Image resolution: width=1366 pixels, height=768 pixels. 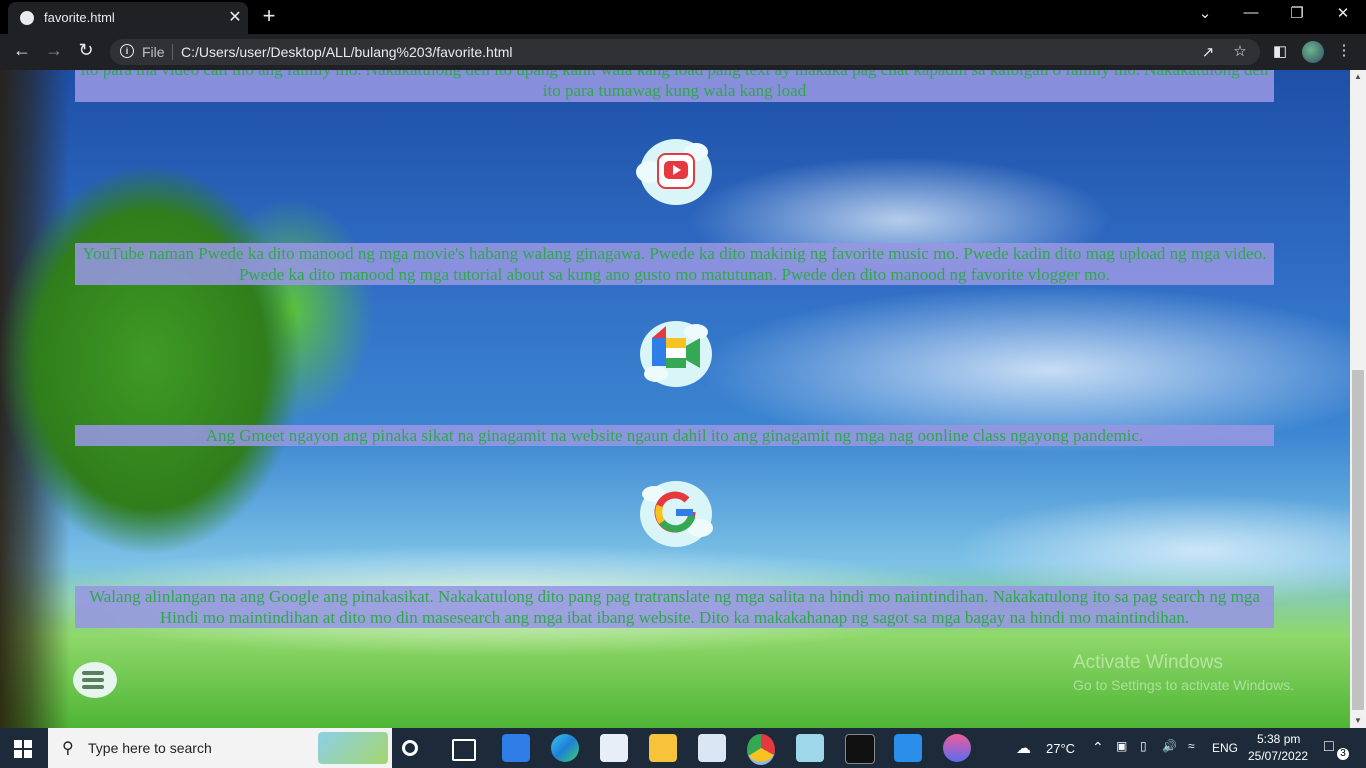 I want to click on search-icon: ⚲, so click(x=68, y=748).